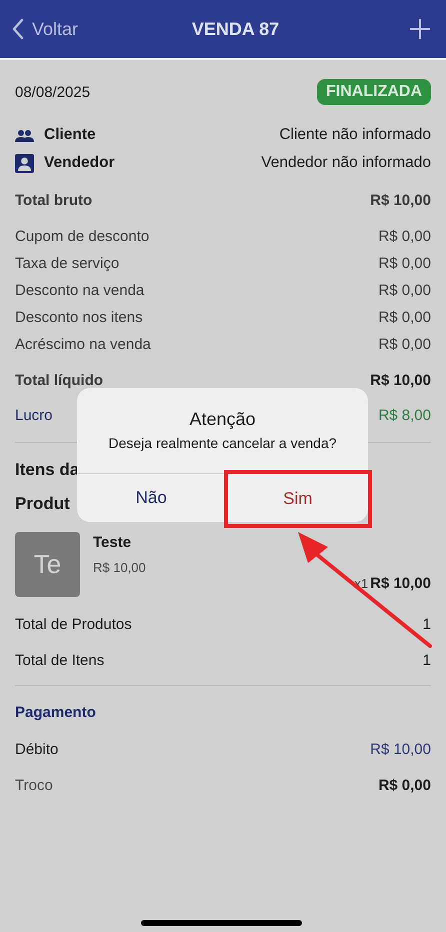 The image size is (446, 932). What do you see at coordinates (59, 380) in the screenshot?
I see `field-label: Total líquido` at bounding box center [59, 380].